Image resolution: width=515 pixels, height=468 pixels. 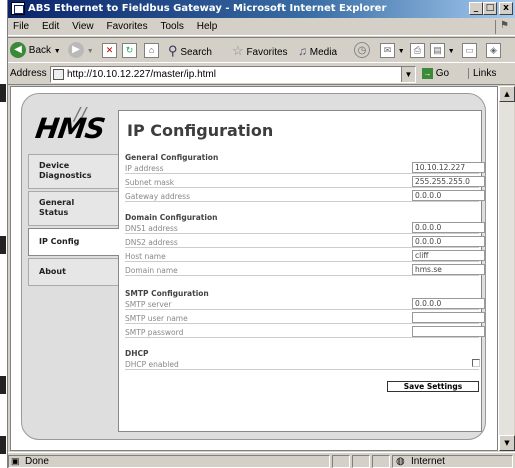 What do you see at coordinates (476, 8) in the screenshot?
I see `minimize-button: _` at bounding box center [476, 8].